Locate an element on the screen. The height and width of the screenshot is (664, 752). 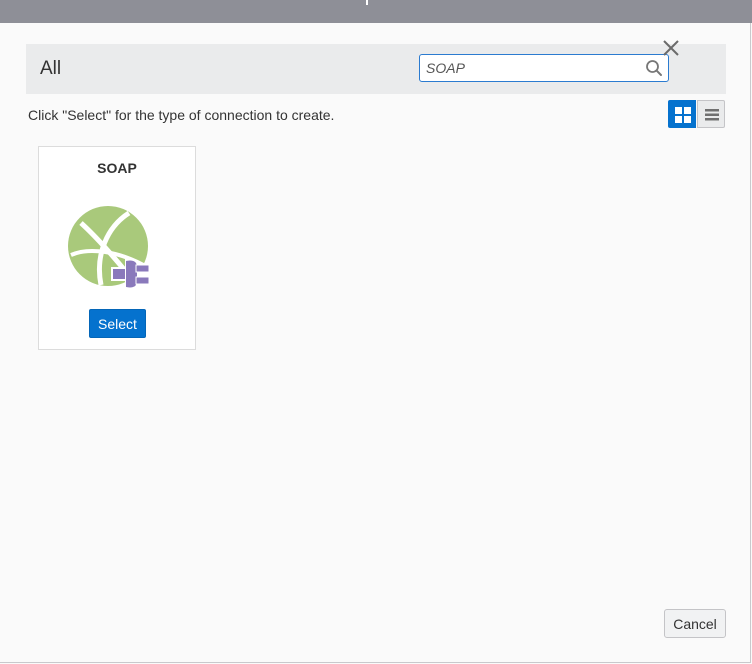
search-input is located at coordinates (532, 68).